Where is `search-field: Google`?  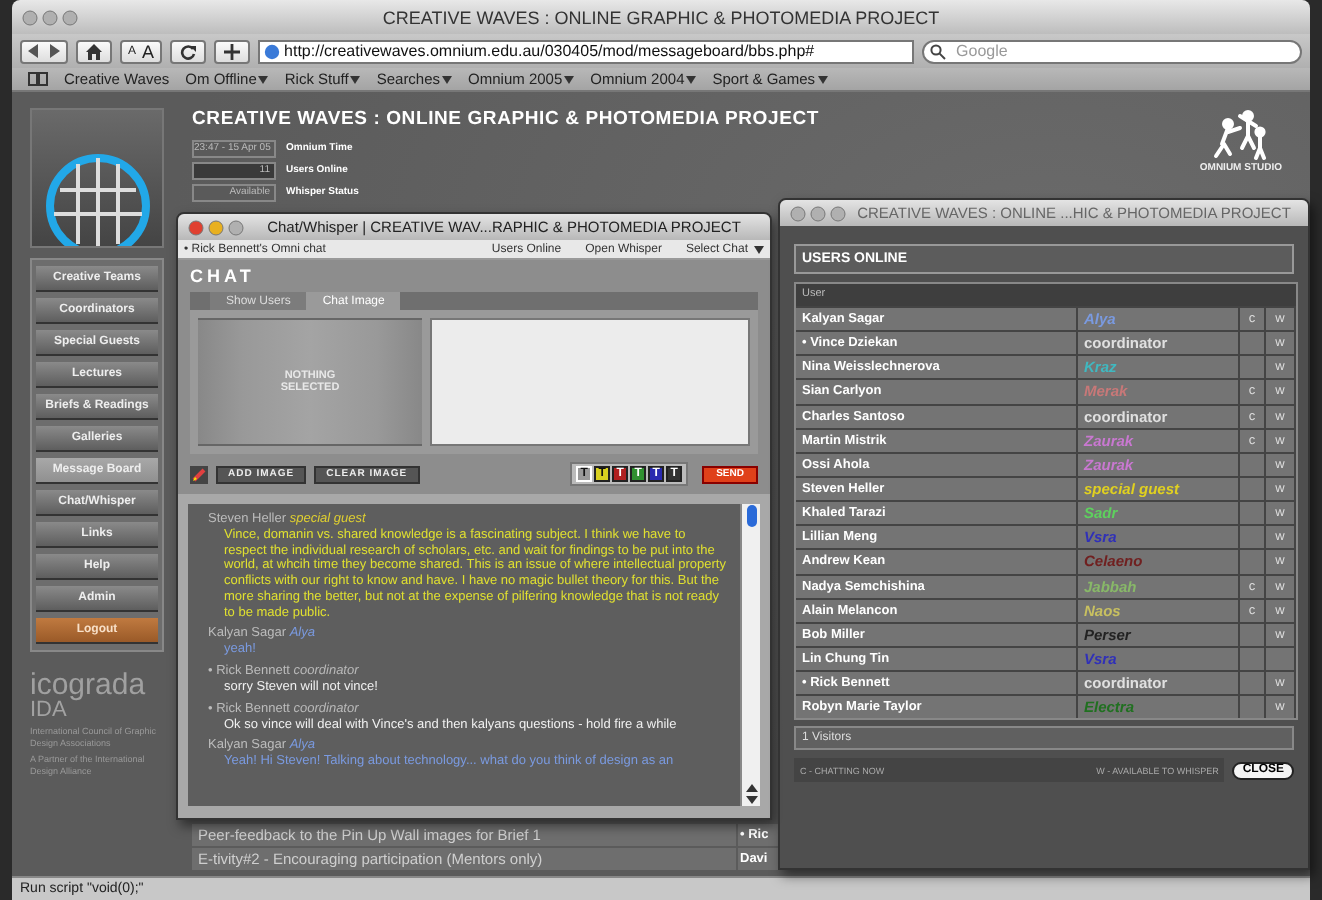
search-field: Google is located at coordinates (1112, 51).